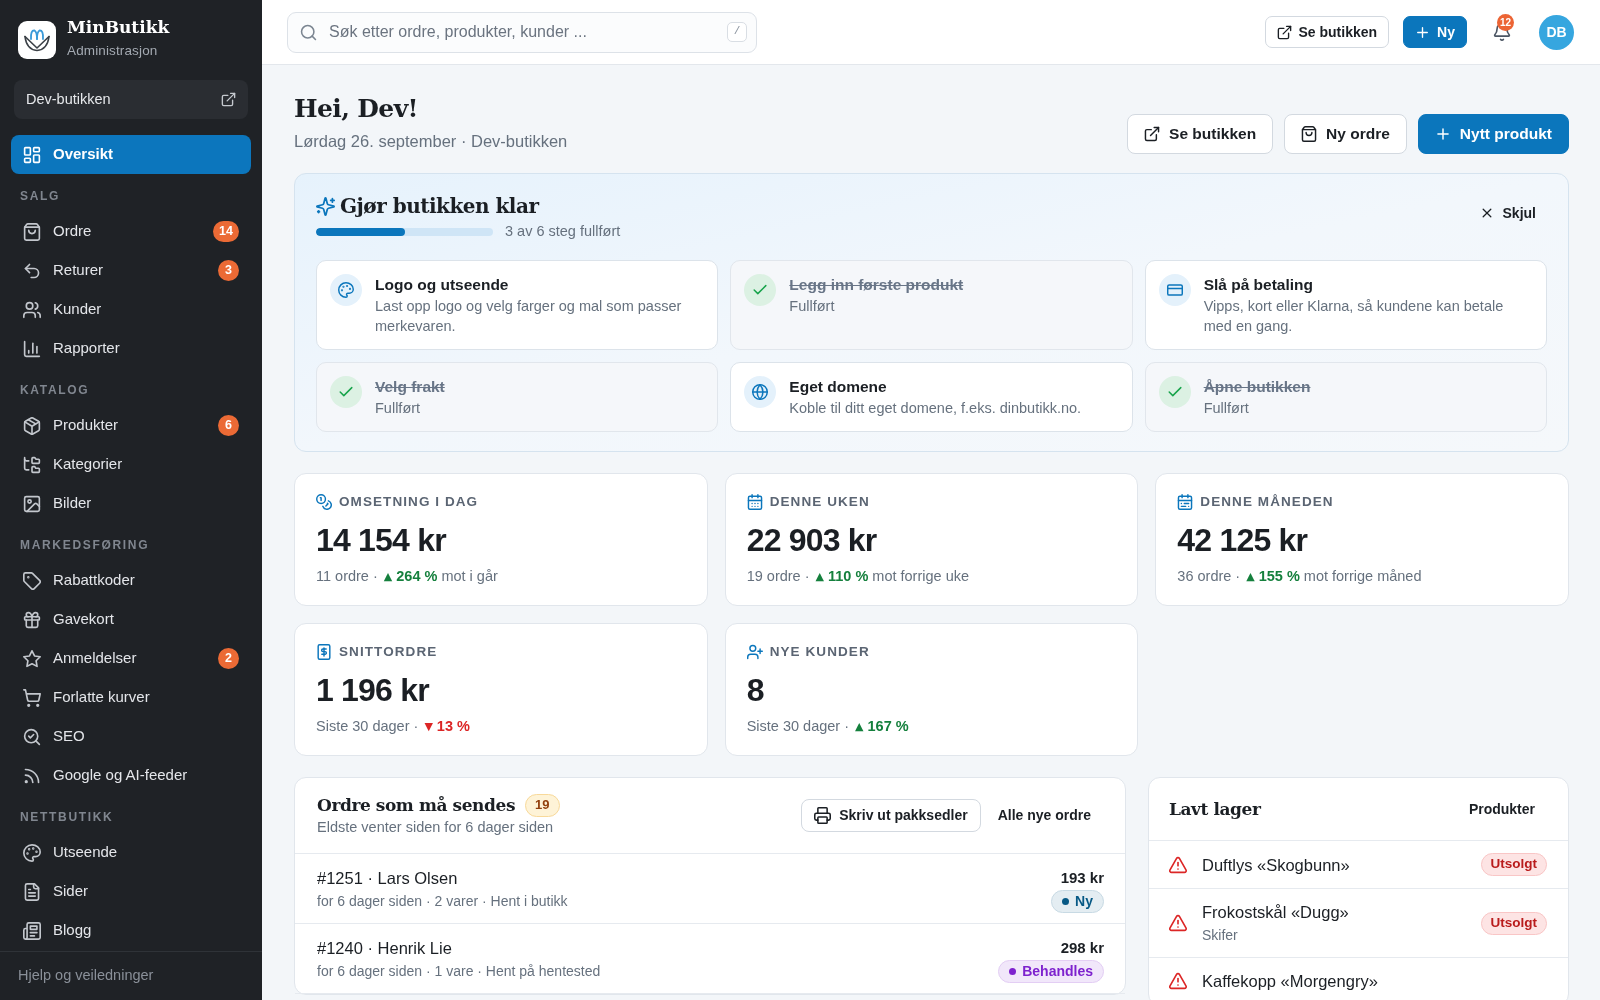  Describe the element at coordinates (1057, 971) in the screenshot. I see `status-label: Behandles` at that location.